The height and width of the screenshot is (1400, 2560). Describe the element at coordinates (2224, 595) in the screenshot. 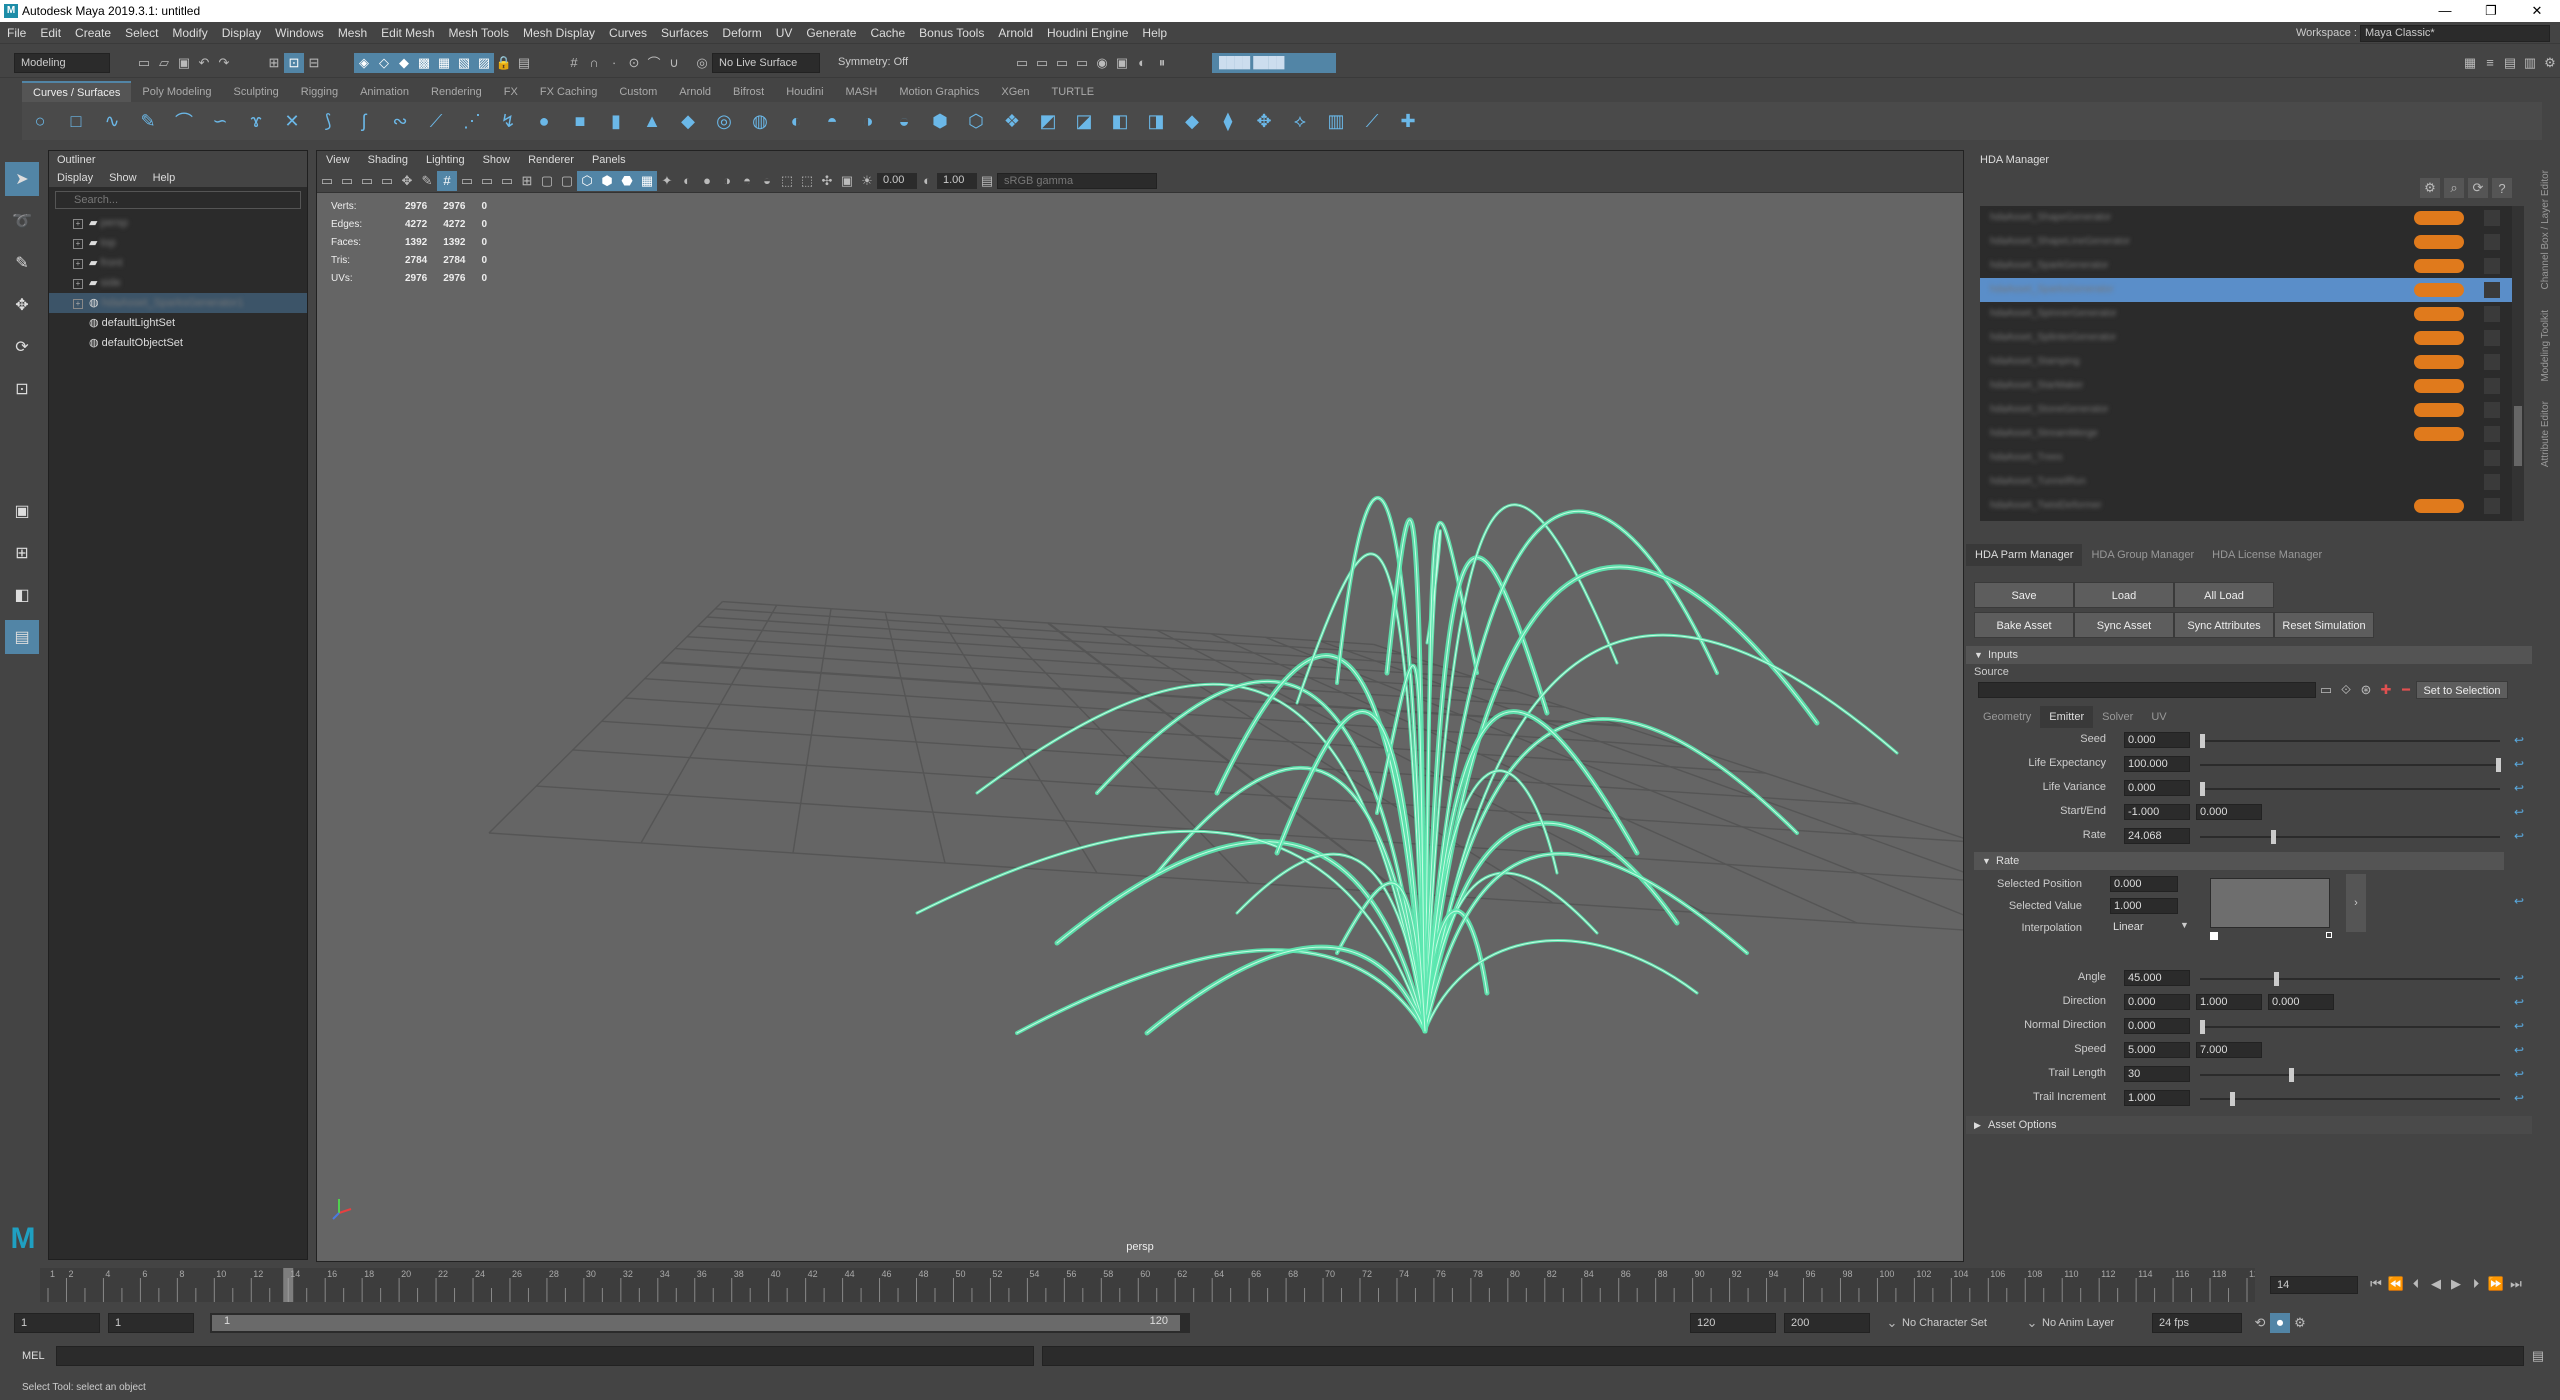

I see `all-load-button: All Load` at that location.